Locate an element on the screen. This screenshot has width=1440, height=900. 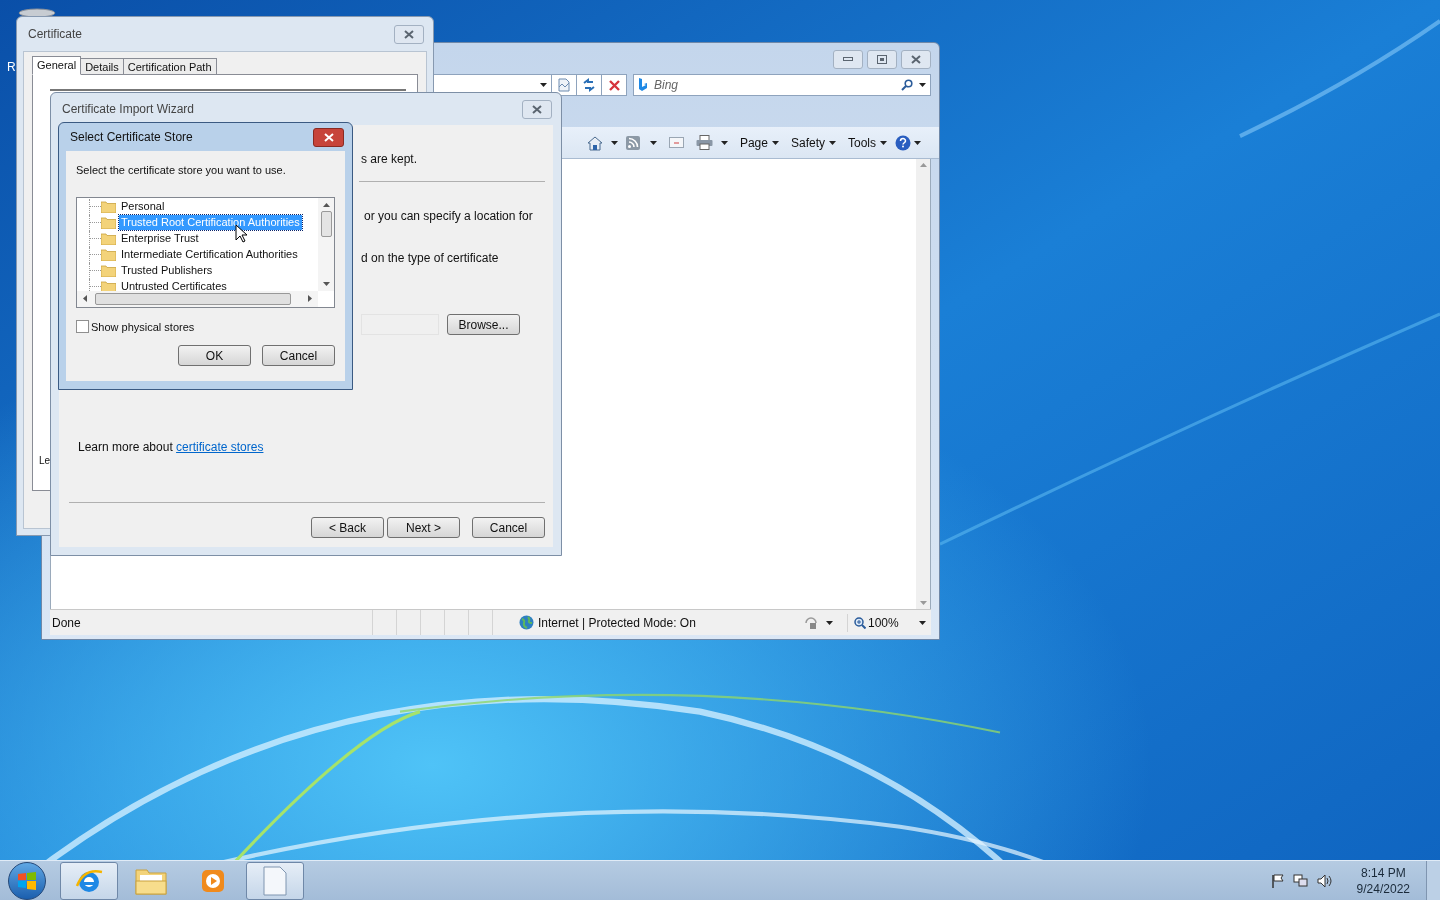
refresh-icon is located at coordinates (589, 85).